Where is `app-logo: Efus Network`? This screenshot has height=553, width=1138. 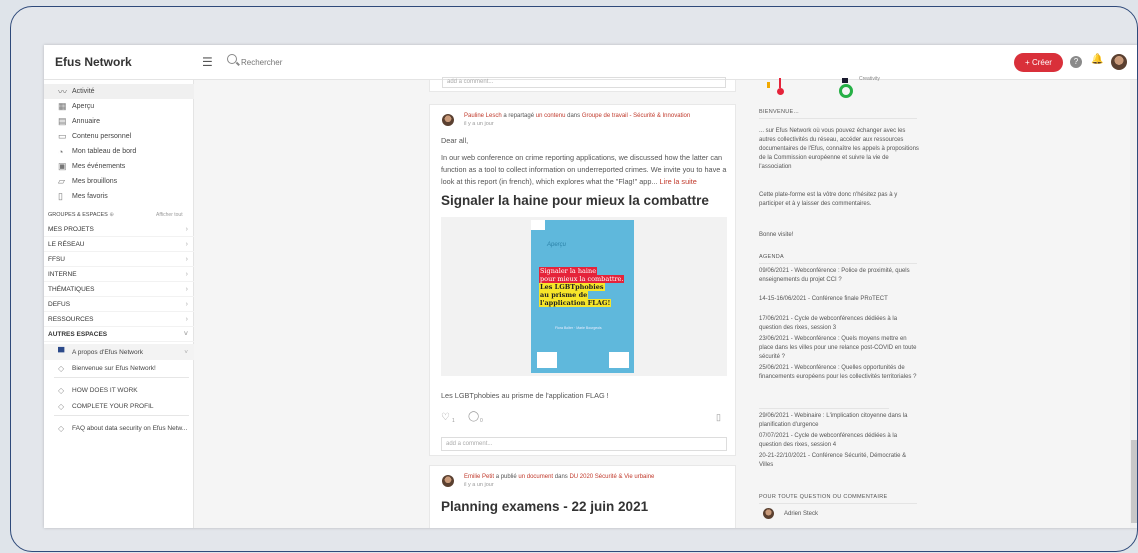
app-logo: Efus Network is located at coordinates (93, 62).